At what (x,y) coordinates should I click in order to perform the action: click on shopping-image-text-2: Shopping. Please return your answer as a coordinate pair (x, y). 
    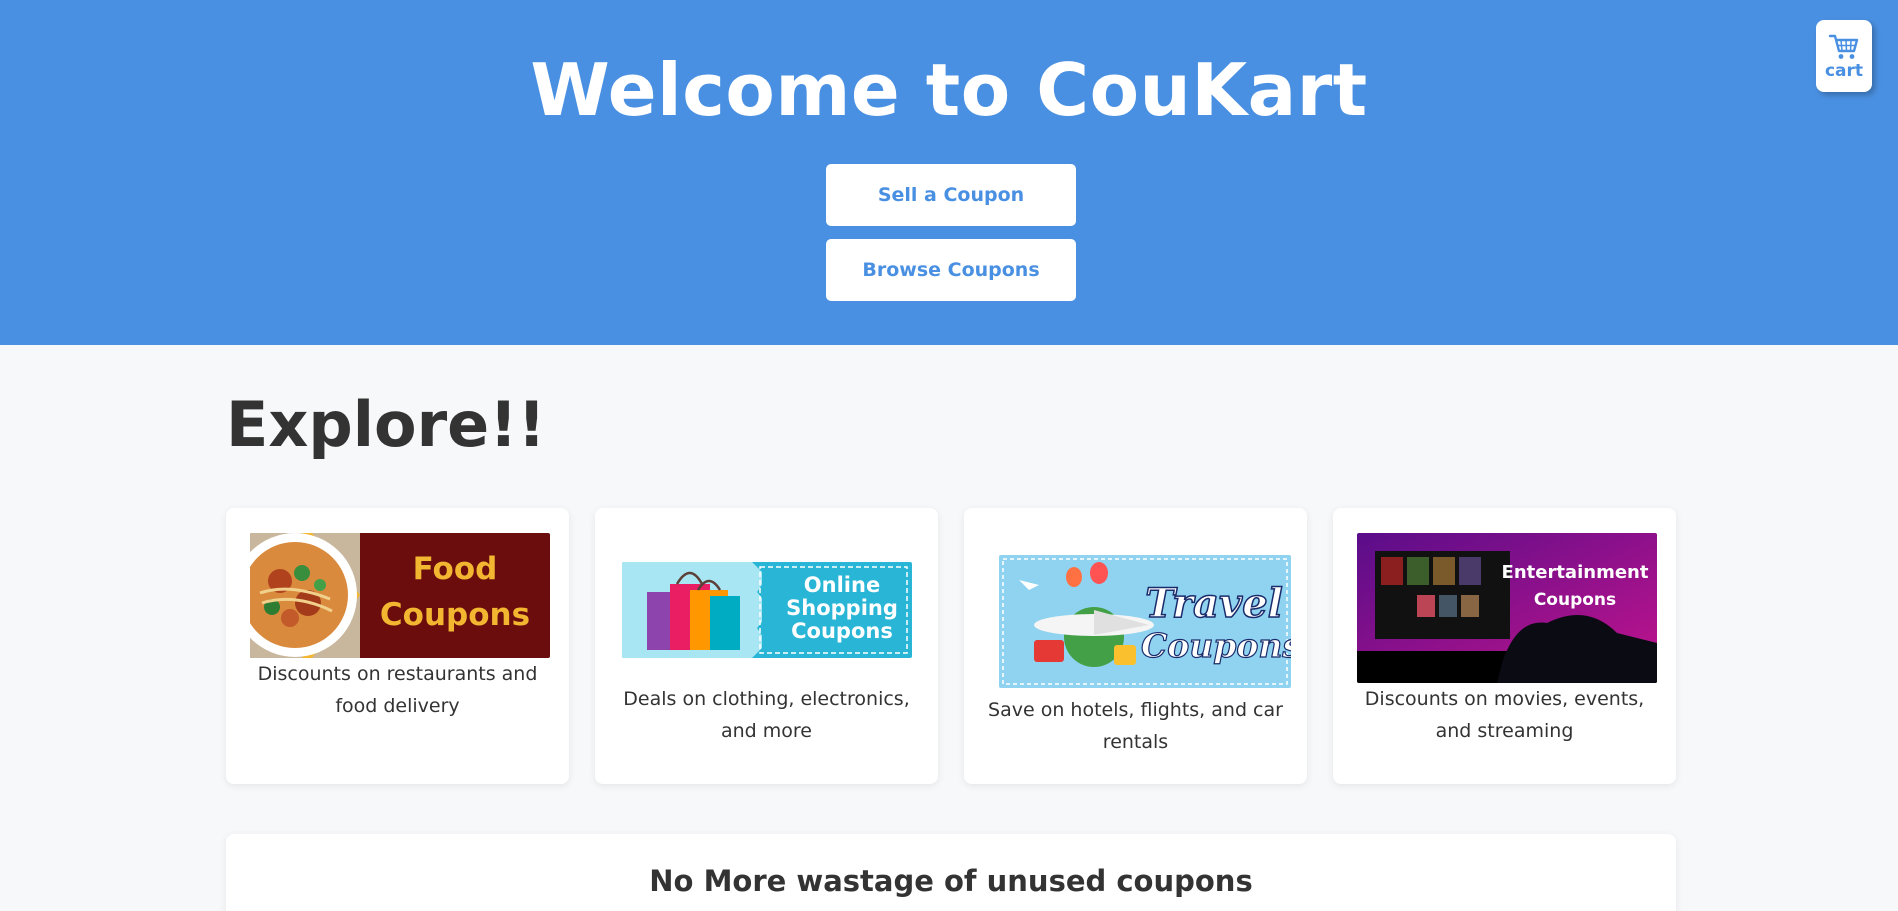
    Looking at the image, I should click on (842, 608).